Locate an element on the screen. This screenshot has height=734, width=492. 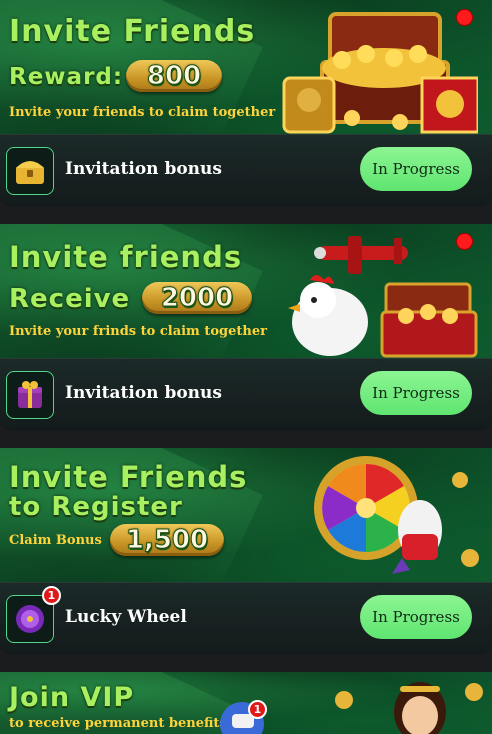
gift-box-icon is located at coordinates (30, 395).